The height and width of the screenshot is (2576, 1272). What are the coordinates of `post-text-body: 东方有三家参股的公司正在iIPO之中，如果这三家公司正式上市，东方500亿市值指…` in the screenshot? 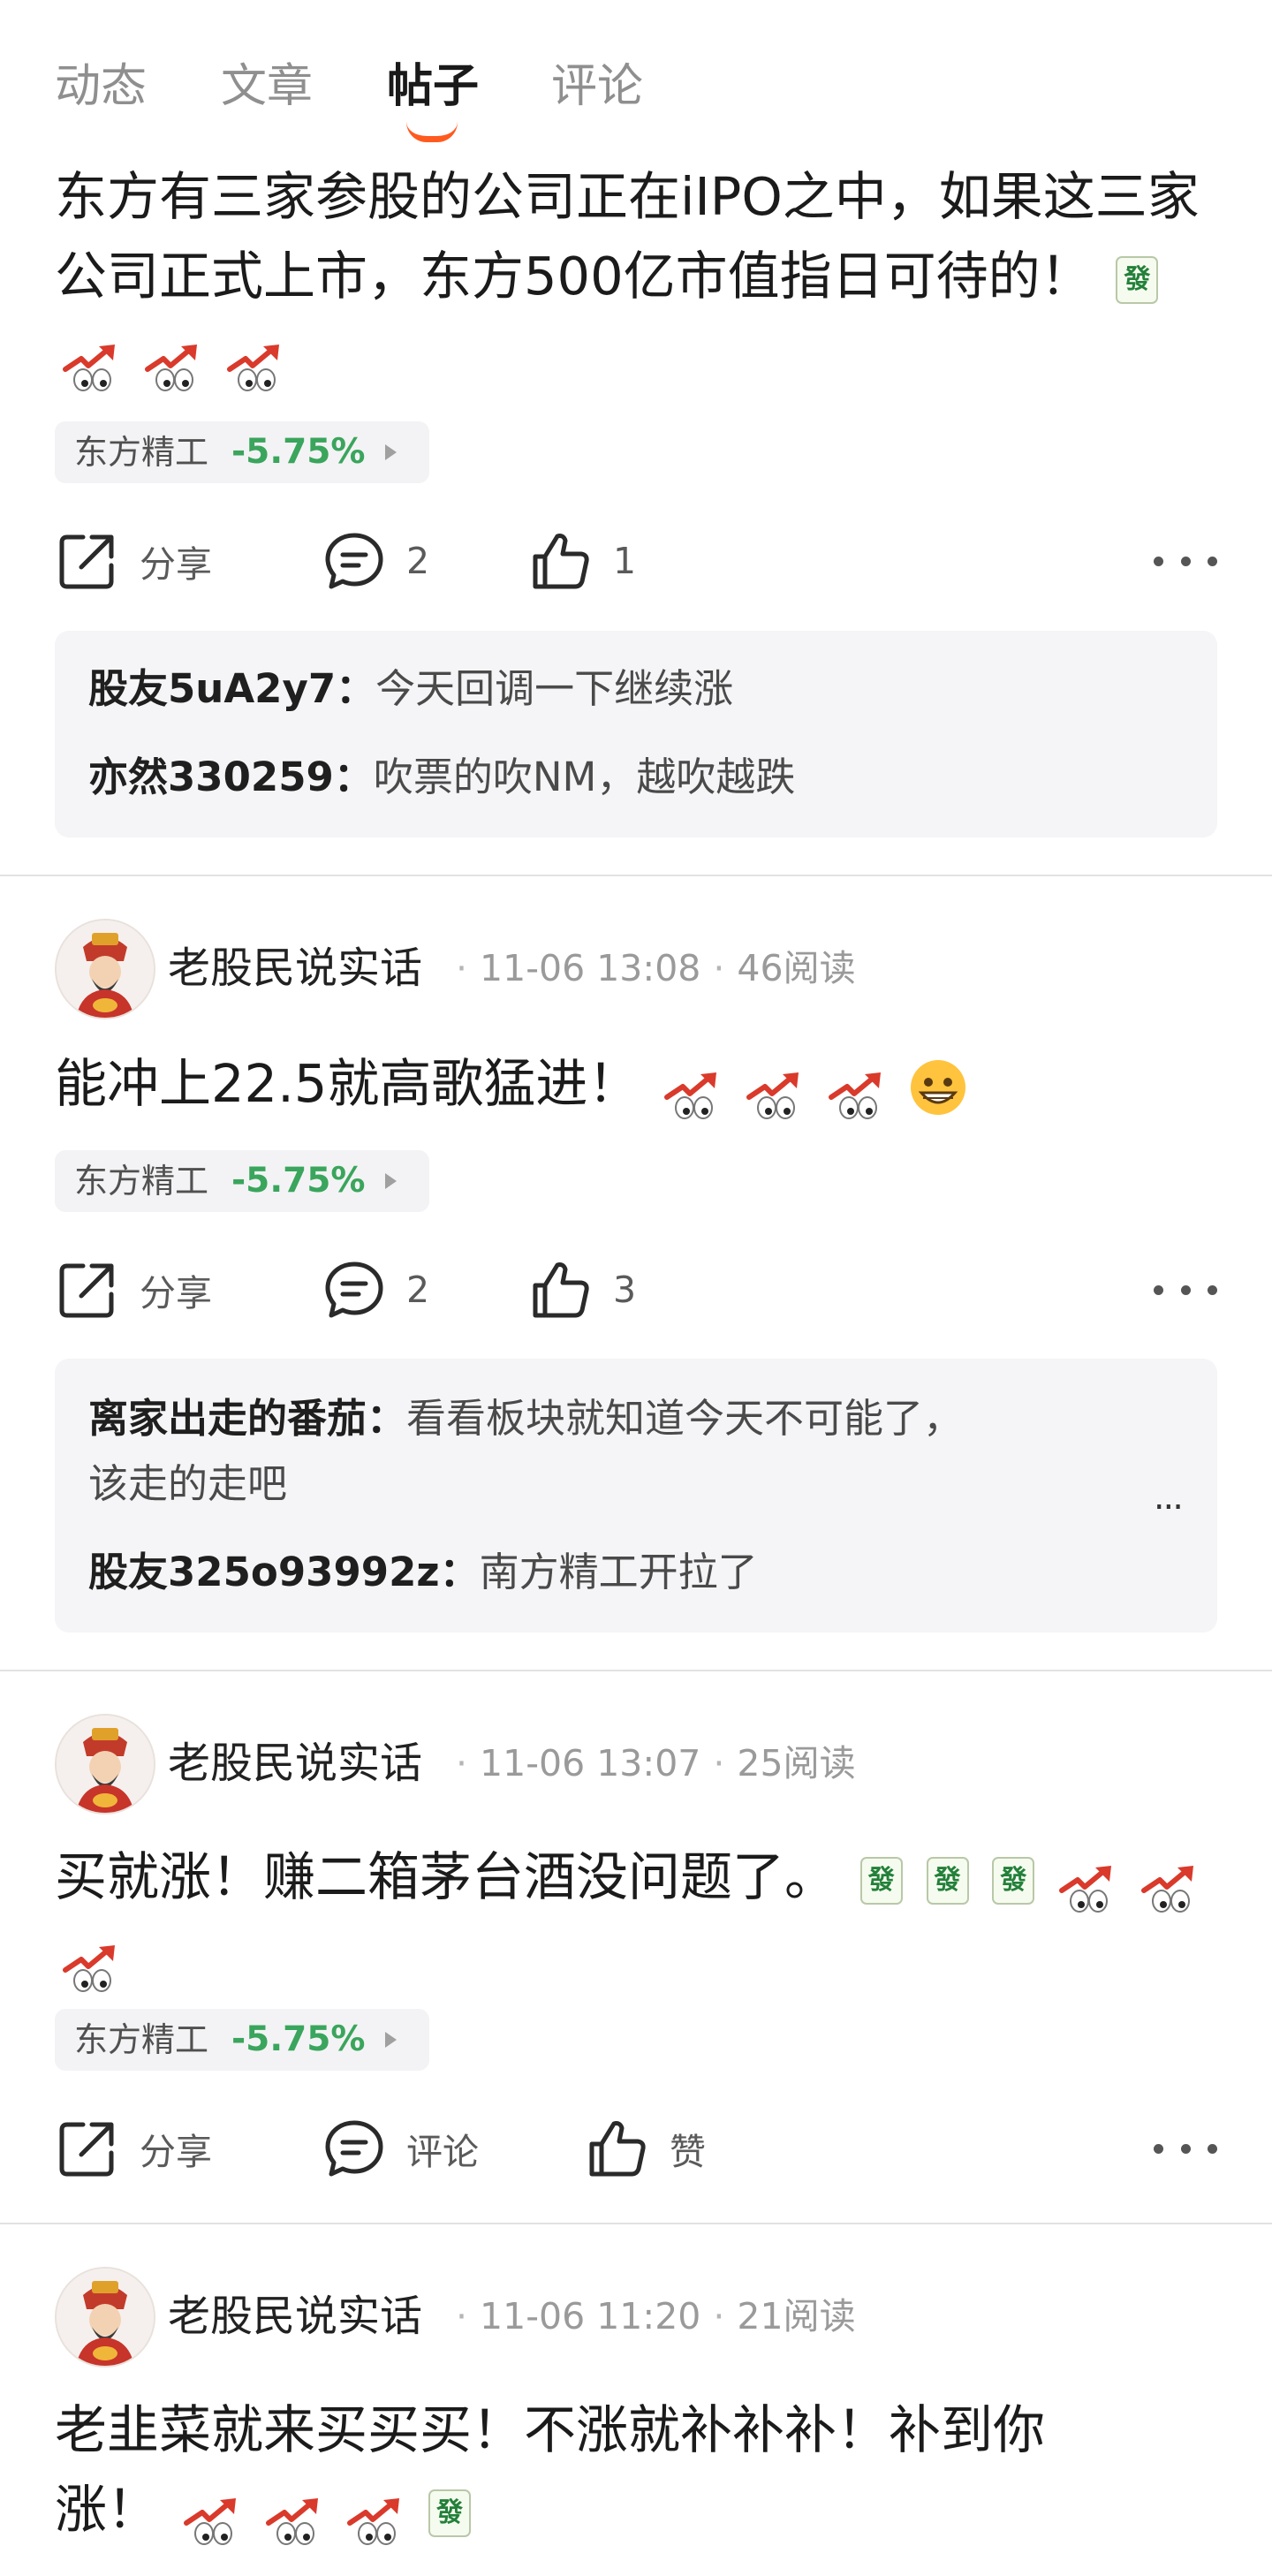 It's located at (627, 237).